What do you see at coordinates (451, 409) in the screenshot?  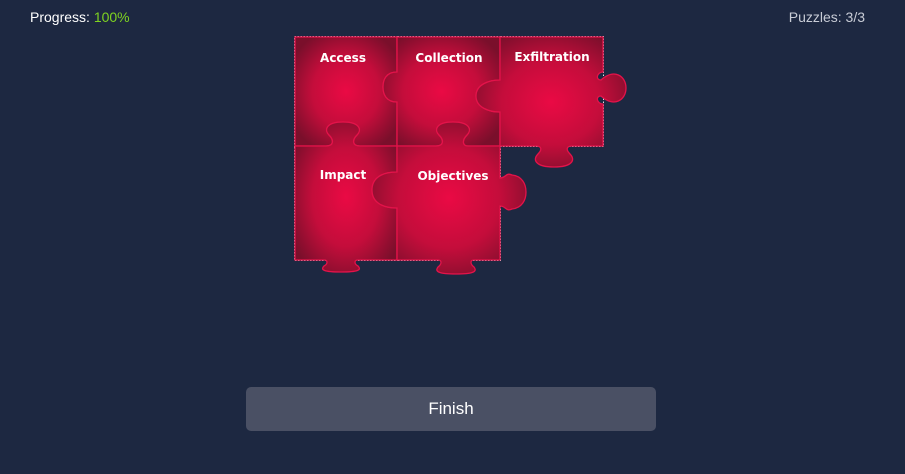 I see `finish-button: Finish` at bounding box center [451, 409].